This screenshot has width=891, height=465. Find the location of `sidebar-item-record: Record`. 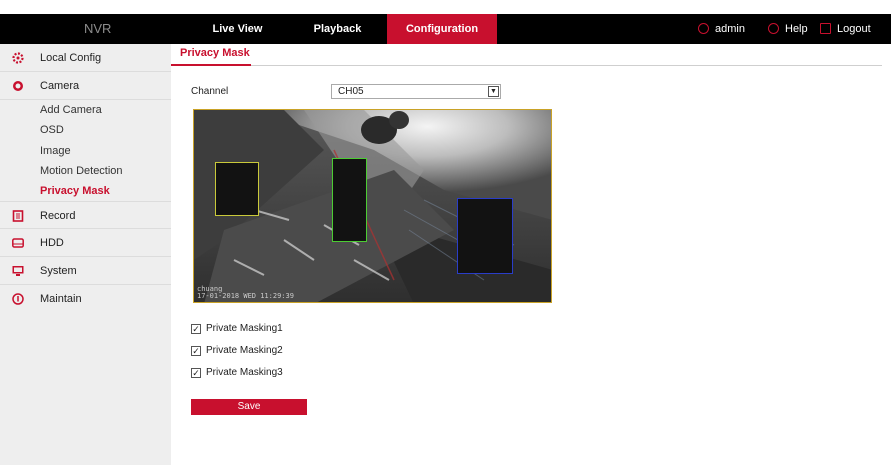

sidebar-item-record: Record is located at coordinates (85, 215).